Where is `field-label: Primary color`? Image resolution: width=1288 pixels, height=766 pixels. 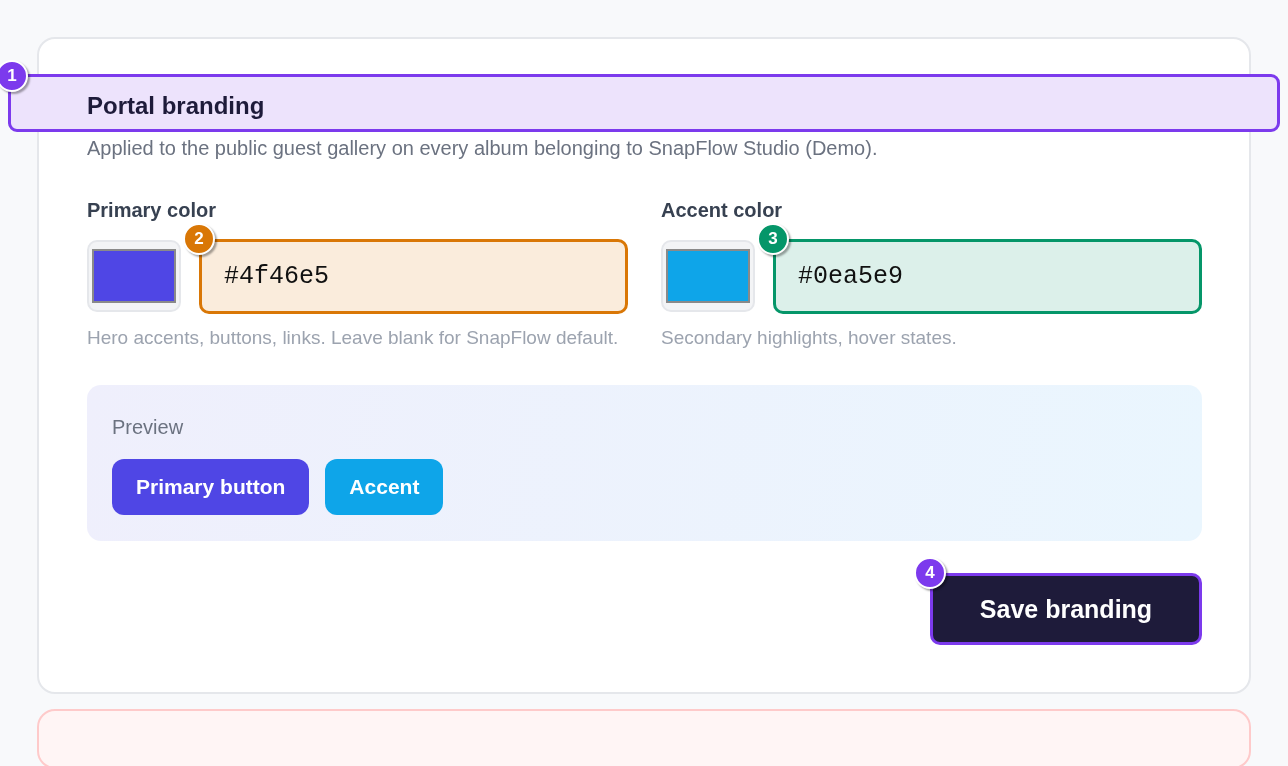
field-label: Primary color is located at coordinates (152, 210).